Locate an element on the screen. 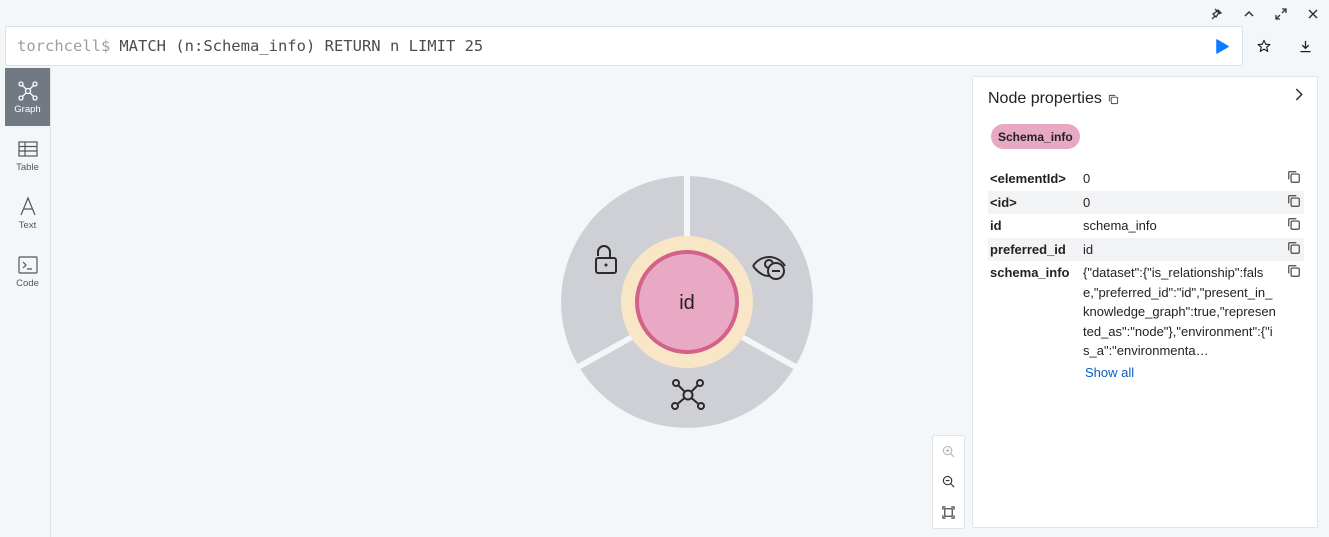 Image resolution: width=1329 pixels, height=537 pixels. property-row: id schema_info is located at coordinates (1146, 226).